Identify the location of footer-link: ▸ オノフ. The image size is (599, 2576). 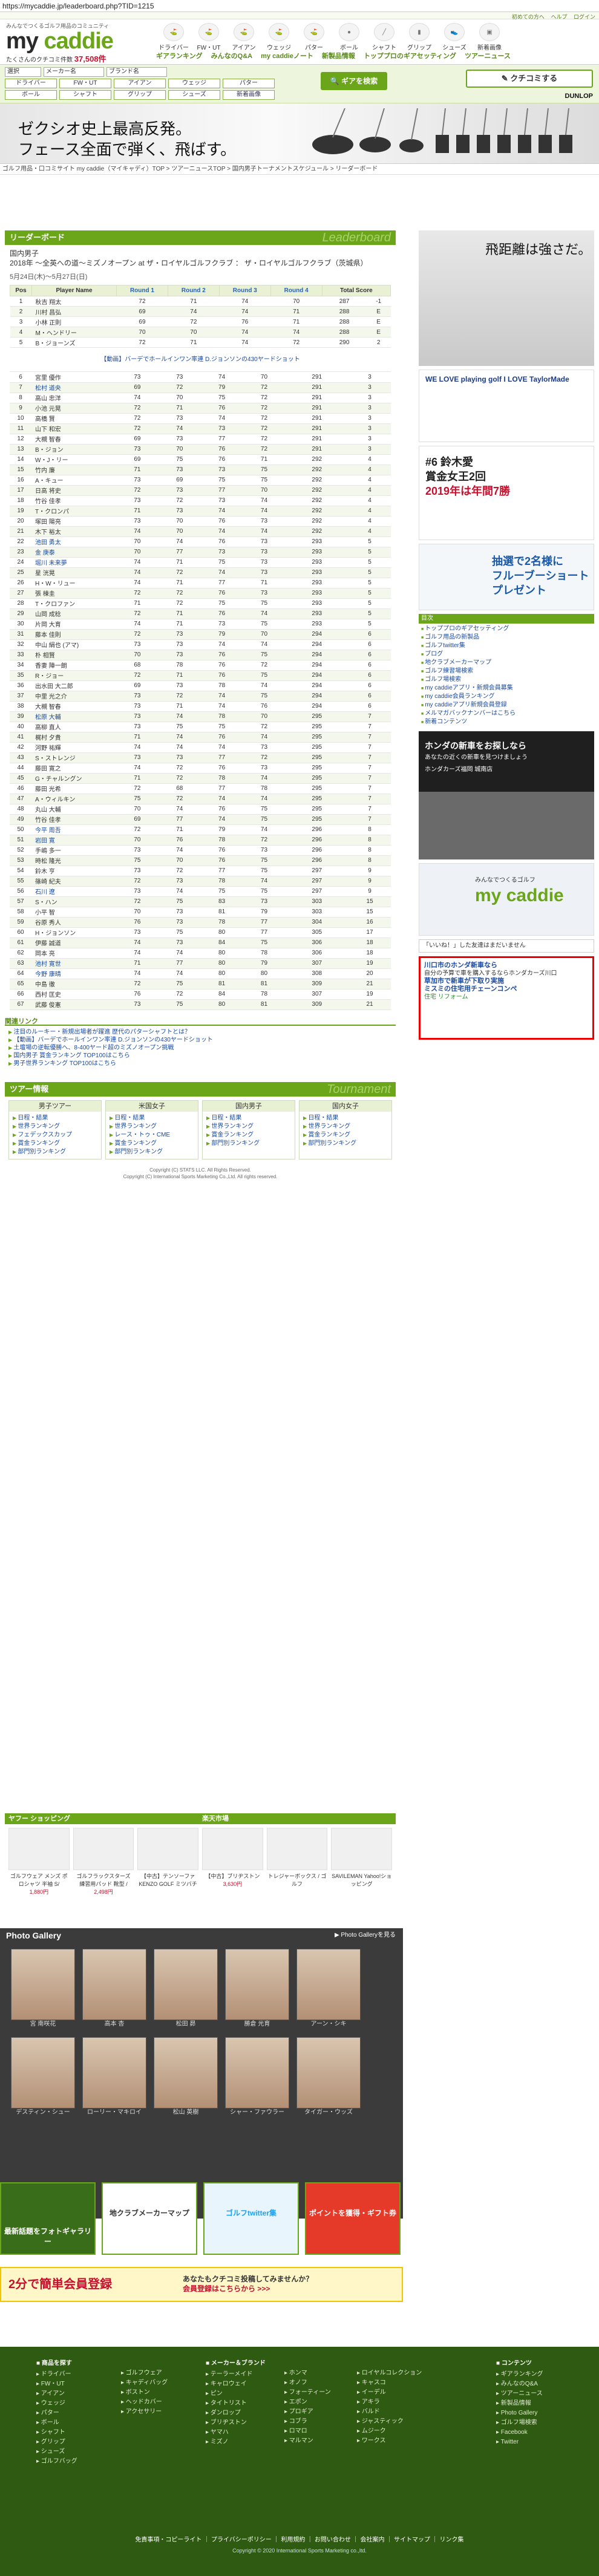
(307, 2383).